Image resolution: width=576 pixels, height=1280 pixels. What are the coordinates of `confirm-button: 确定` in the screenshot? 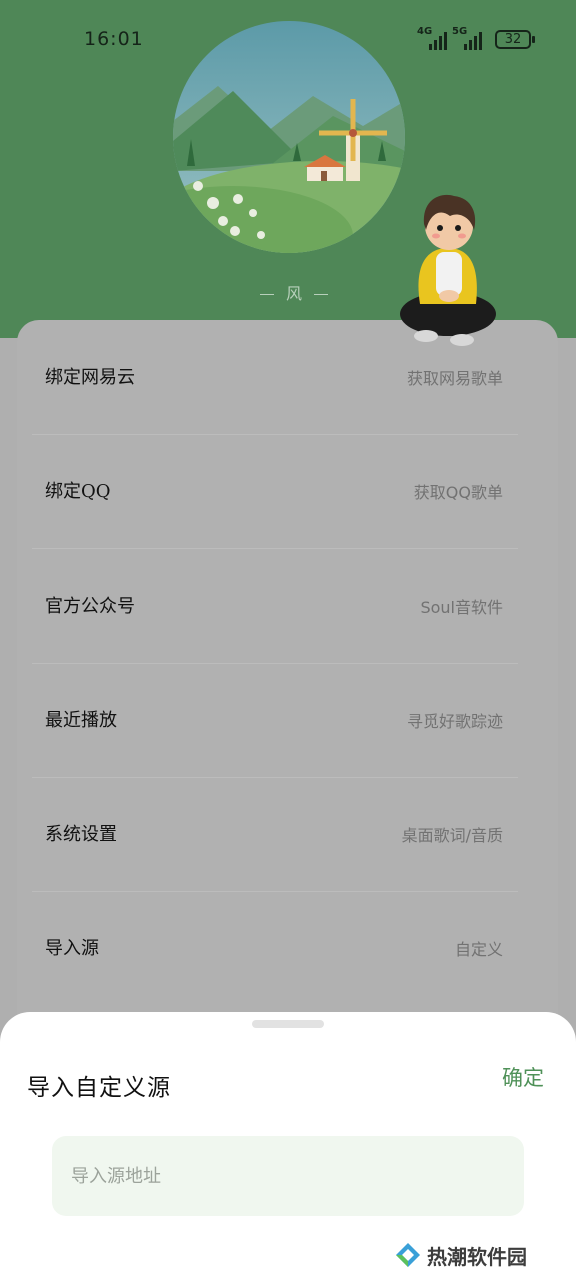 It's located at (523, 1077).